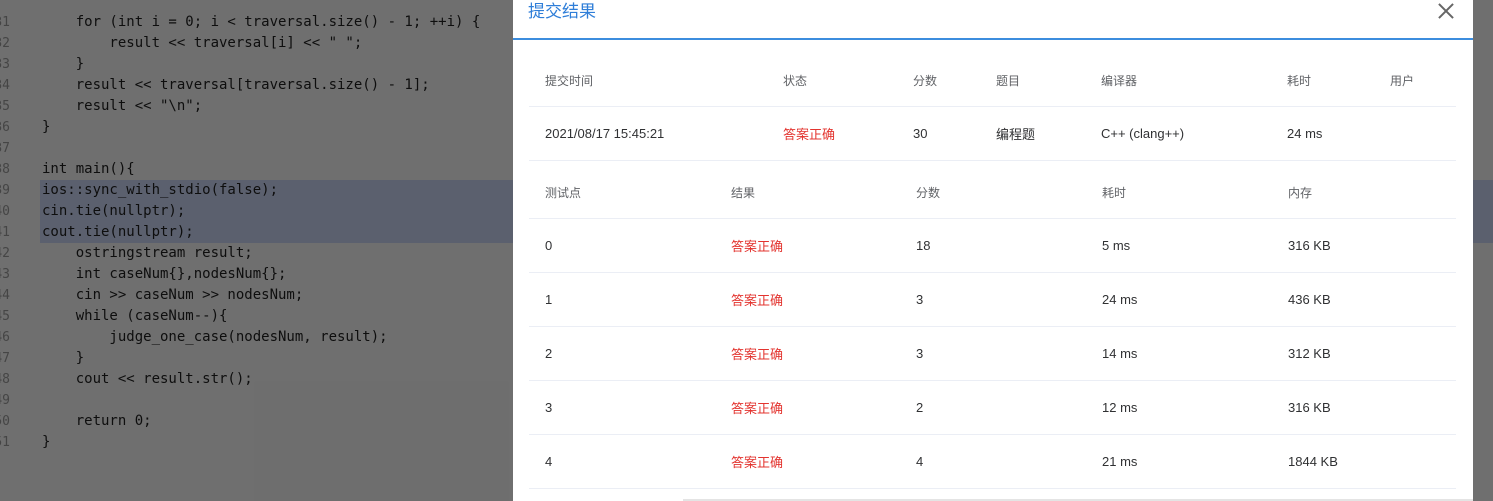  I want to click on testcase-score: 4, so click(920, 461).